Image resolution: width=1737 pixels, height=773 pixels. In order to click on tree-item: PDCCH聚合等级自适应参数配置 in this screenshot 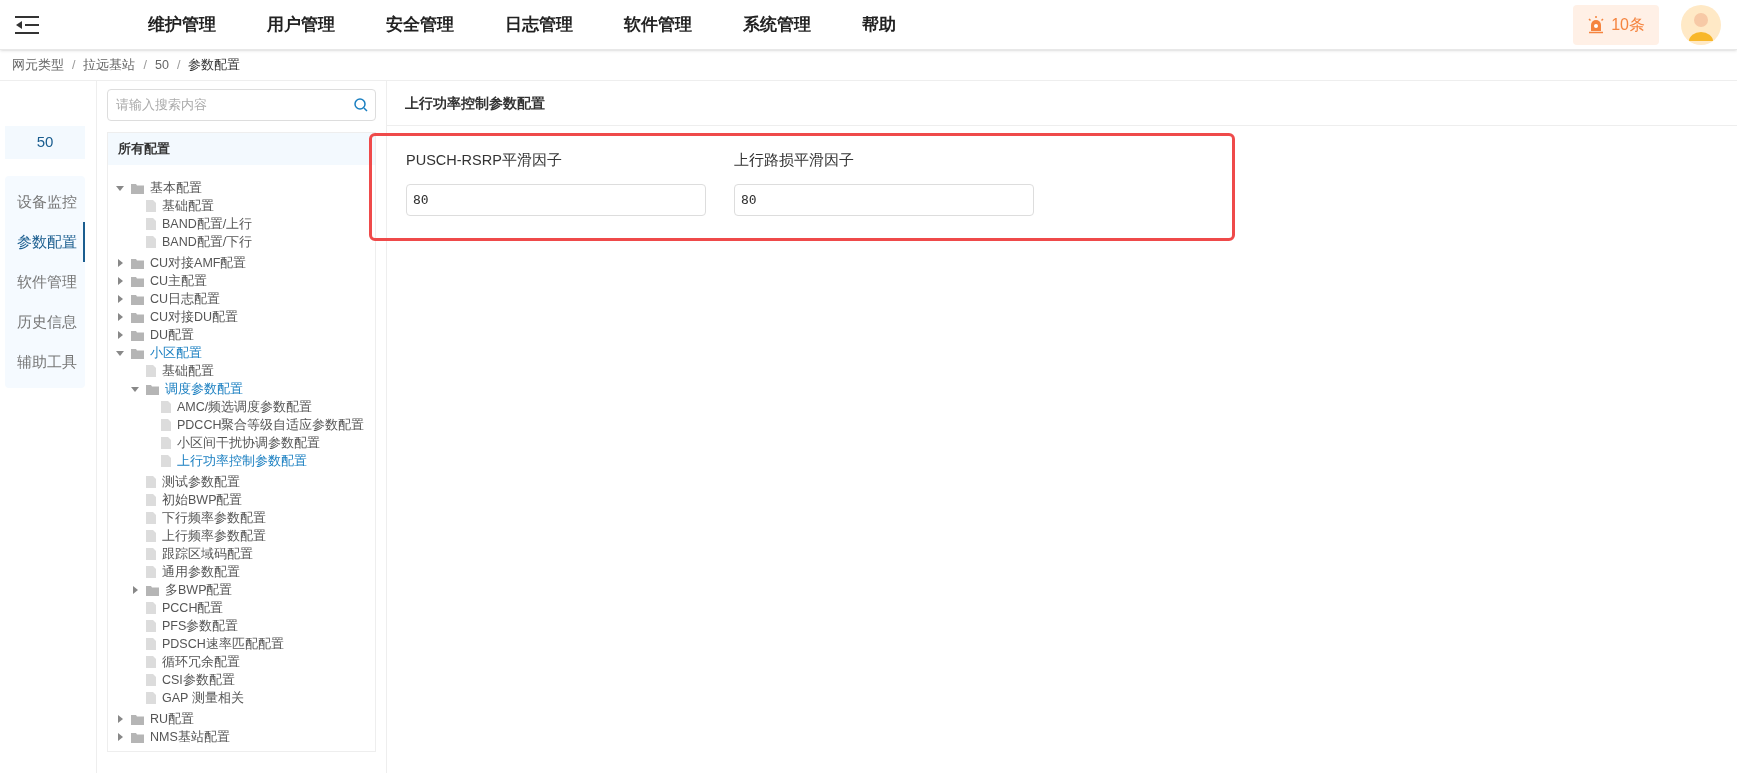, I will do `click(271, 425)`.